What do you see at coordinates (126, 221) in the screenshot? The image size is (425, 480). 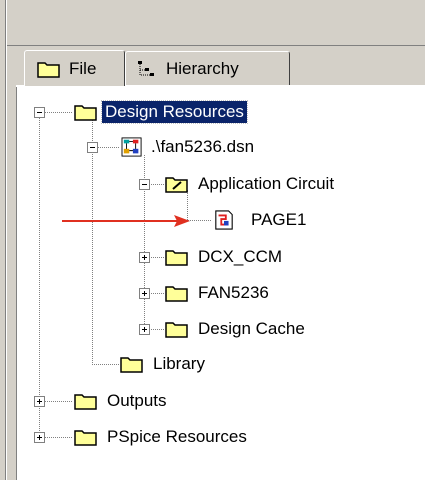 I see `annotation-arrow-icon` at bounding box center [126, 221].